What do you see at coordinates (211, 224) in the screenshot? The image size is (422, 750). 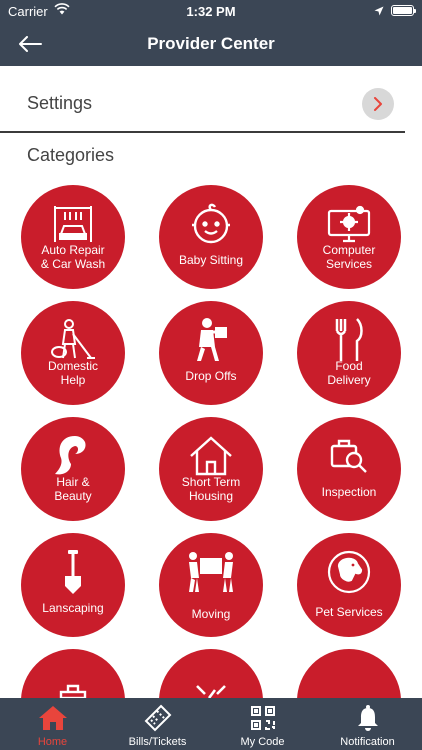 I see `baby-face-icon` at bounding box center [211, 224].